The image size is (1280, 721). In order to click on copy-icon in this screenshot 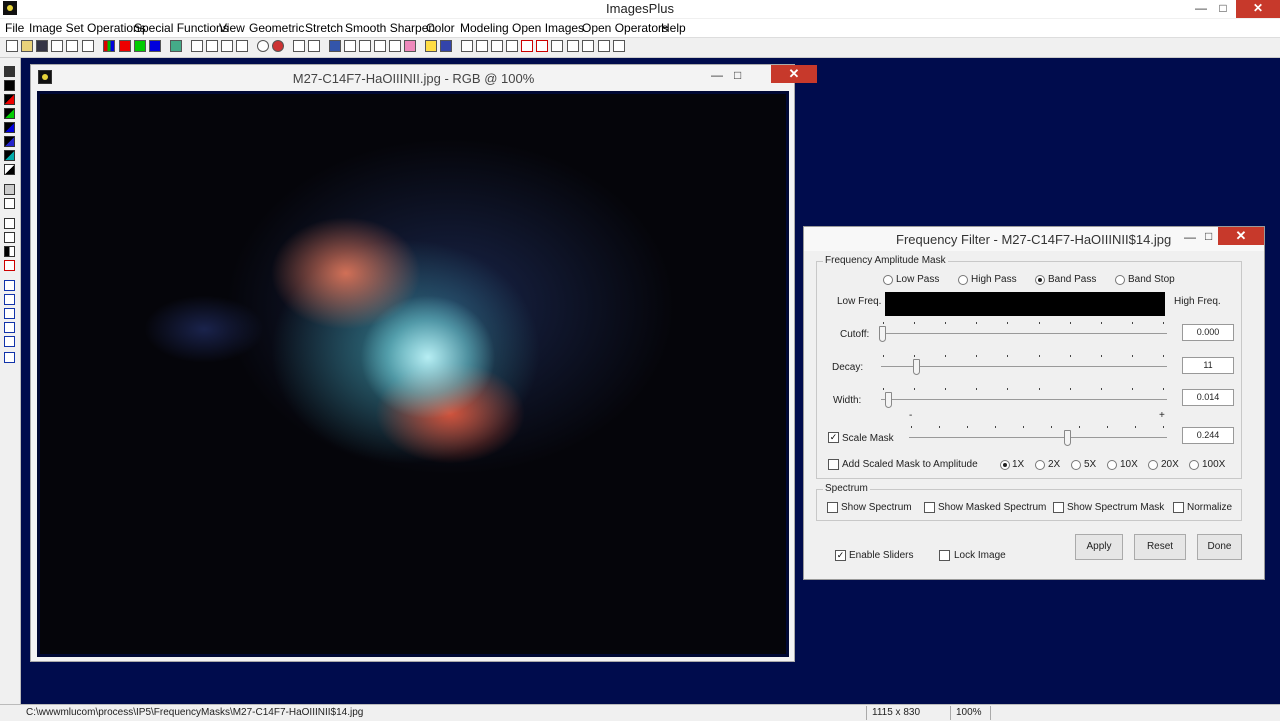, I will do `click(88, 46)`.